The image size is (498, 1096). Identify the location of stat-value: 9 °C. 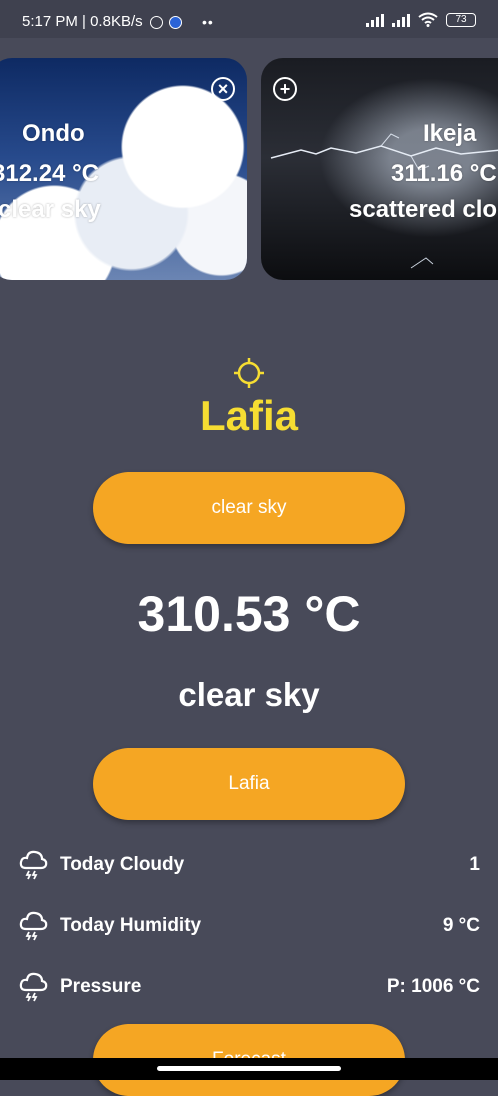
(461, 925).